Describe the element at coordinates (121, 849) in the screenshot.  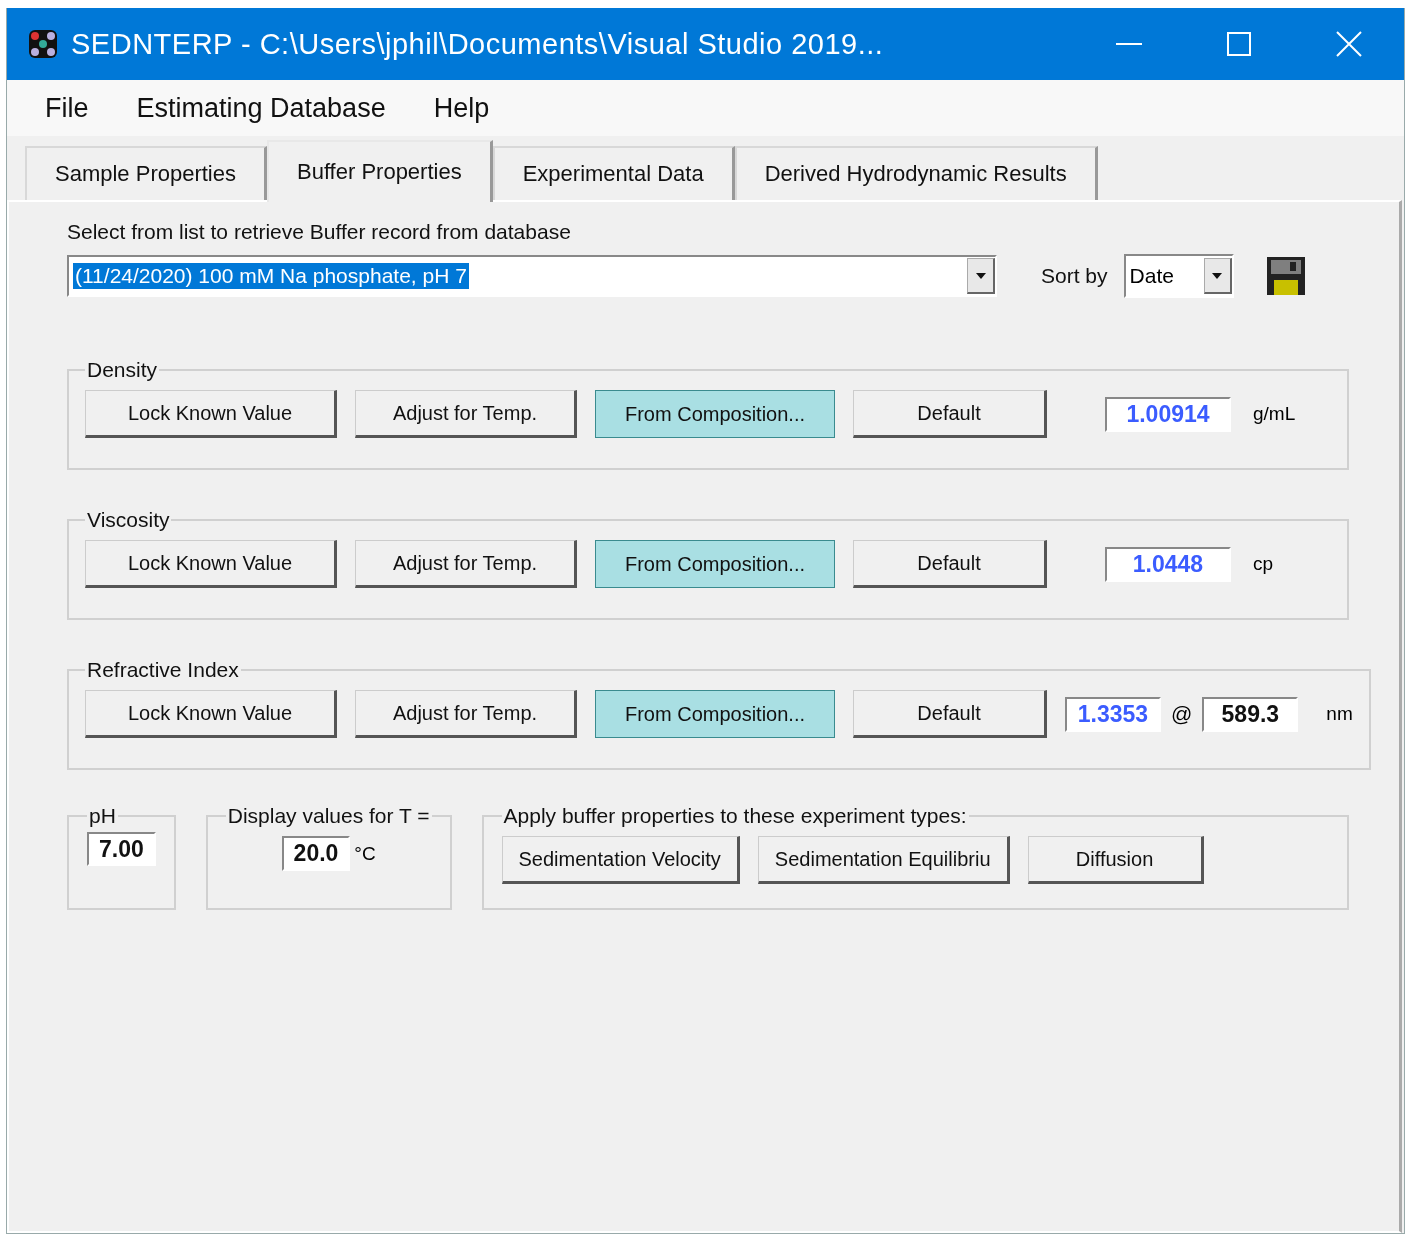
I see `ph-field: 7.00` at that location.